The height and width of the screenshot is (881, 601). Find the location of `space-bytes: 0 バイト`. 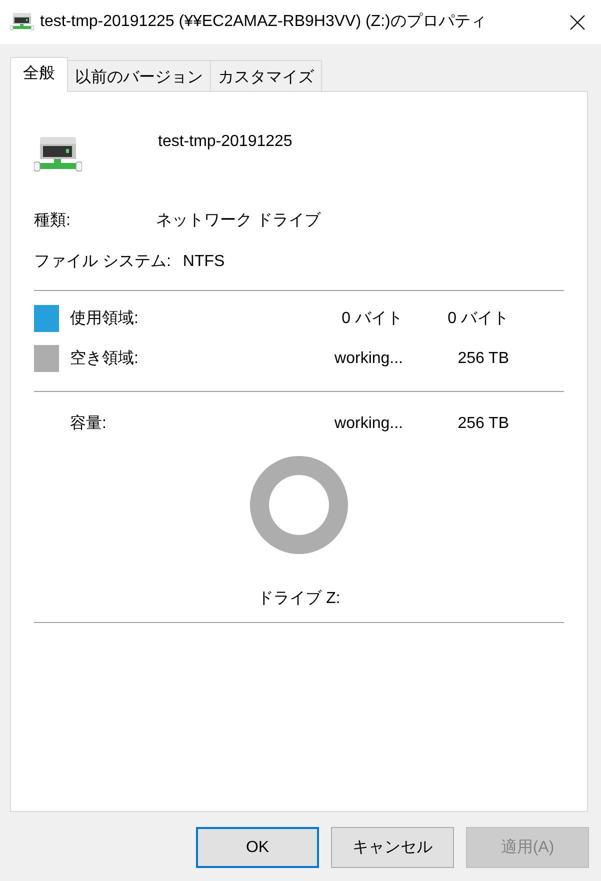

space-bytes: 0 バイト is located at coordinates (371, 318).